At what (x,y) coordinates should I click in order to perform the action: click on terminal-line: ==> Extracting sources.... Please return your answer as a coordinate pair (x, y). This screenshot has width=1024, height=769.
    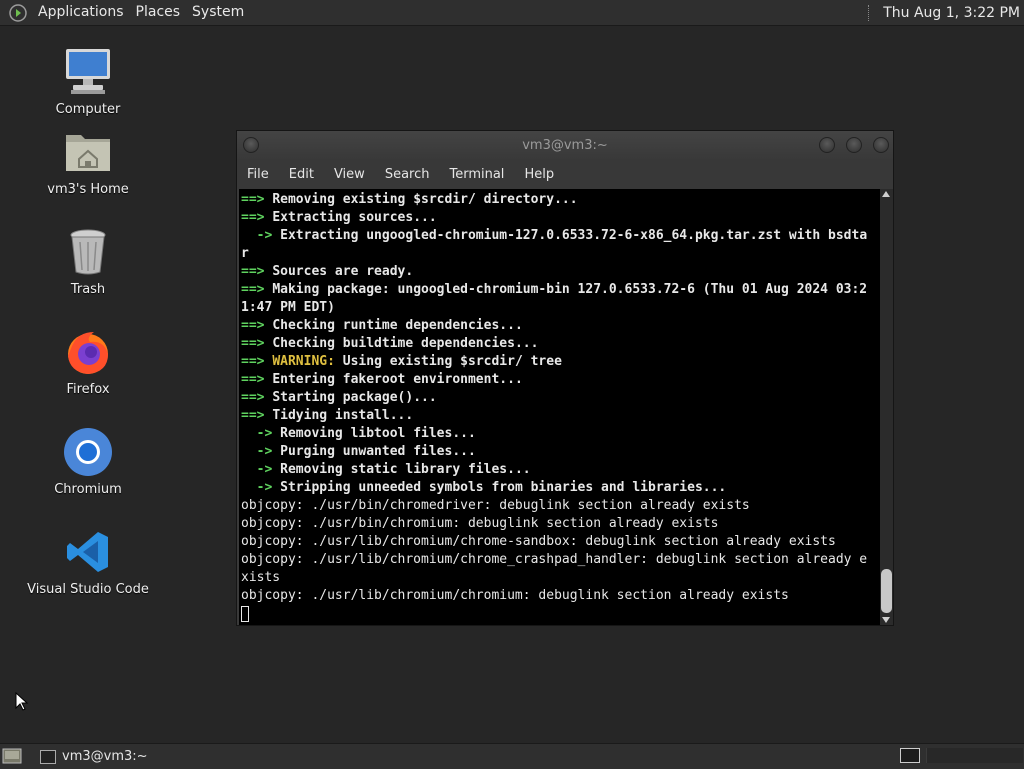
    Looking at the image, I should click on (339, 217).